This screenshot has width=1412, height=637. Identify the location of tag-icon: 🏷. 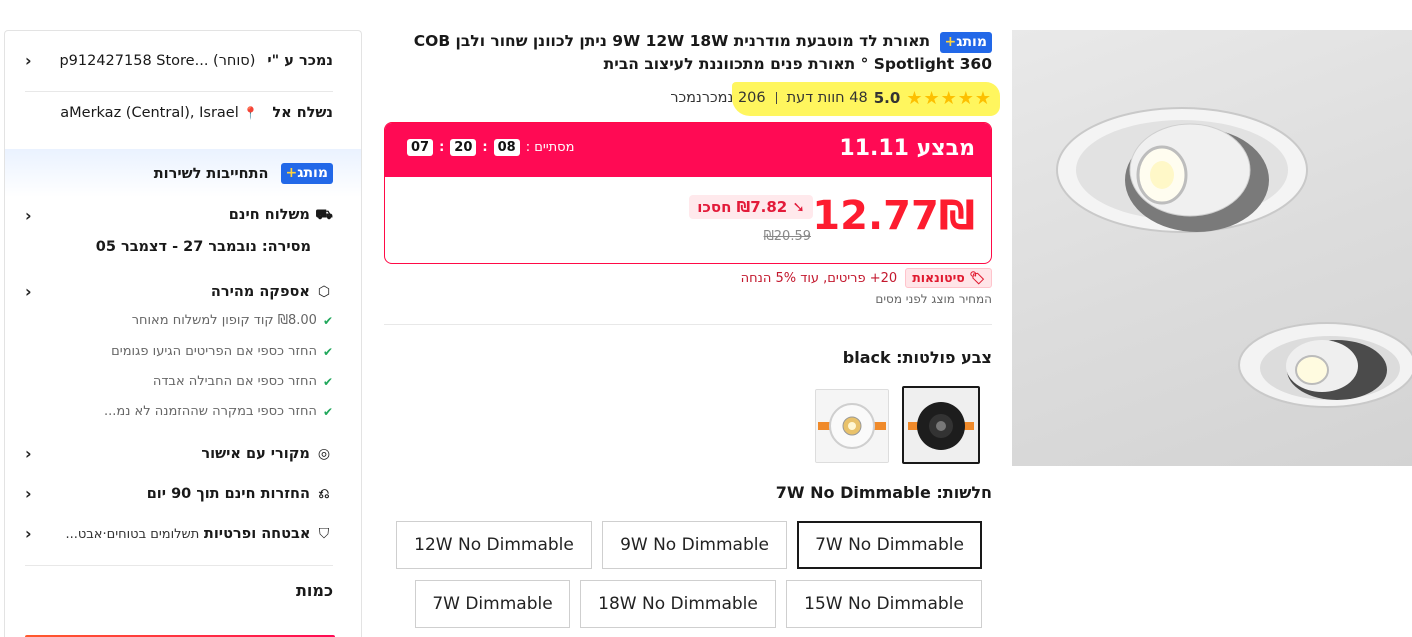
(974, 277).